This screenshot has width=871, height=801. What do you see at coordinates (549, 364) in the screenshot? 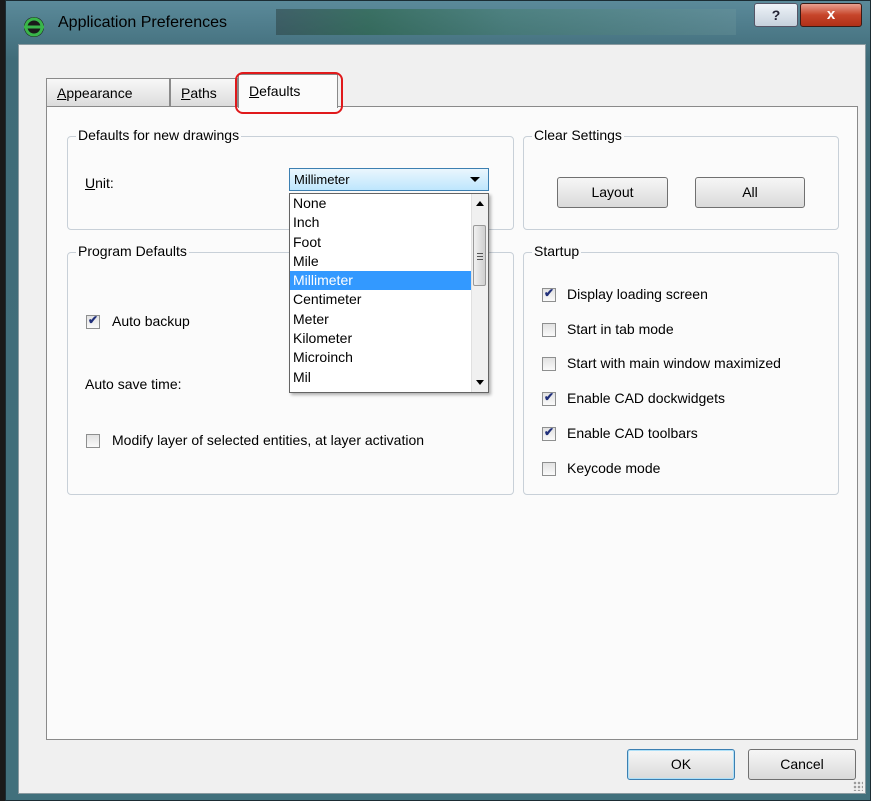
I see `start-maximized-checkbox` at bounding box center [549, 364].